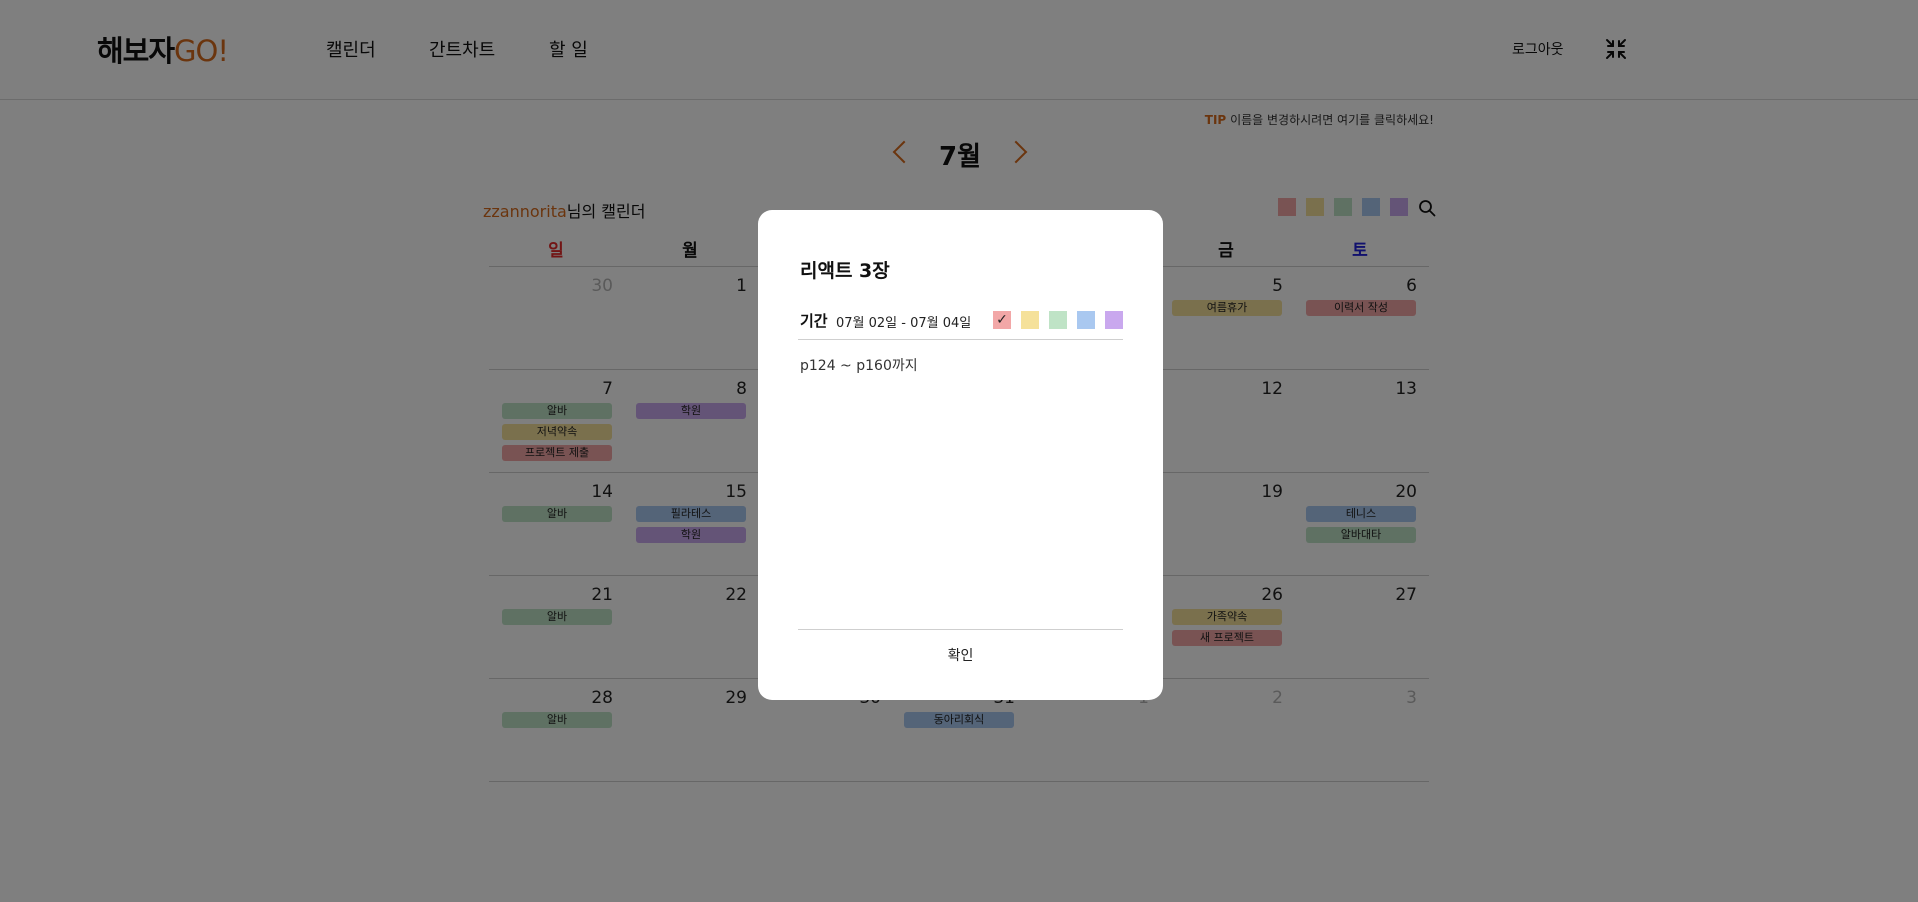  I want to click on event-color-option-blue, so click(1086, 320).